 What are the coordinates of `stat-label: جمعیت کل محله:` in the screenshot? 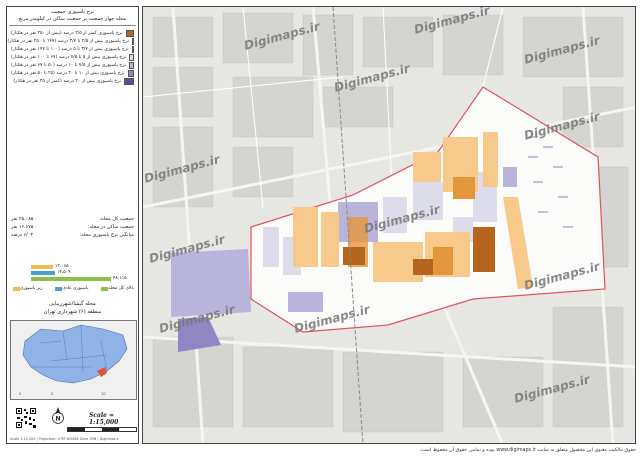 It's located at (116, 219).